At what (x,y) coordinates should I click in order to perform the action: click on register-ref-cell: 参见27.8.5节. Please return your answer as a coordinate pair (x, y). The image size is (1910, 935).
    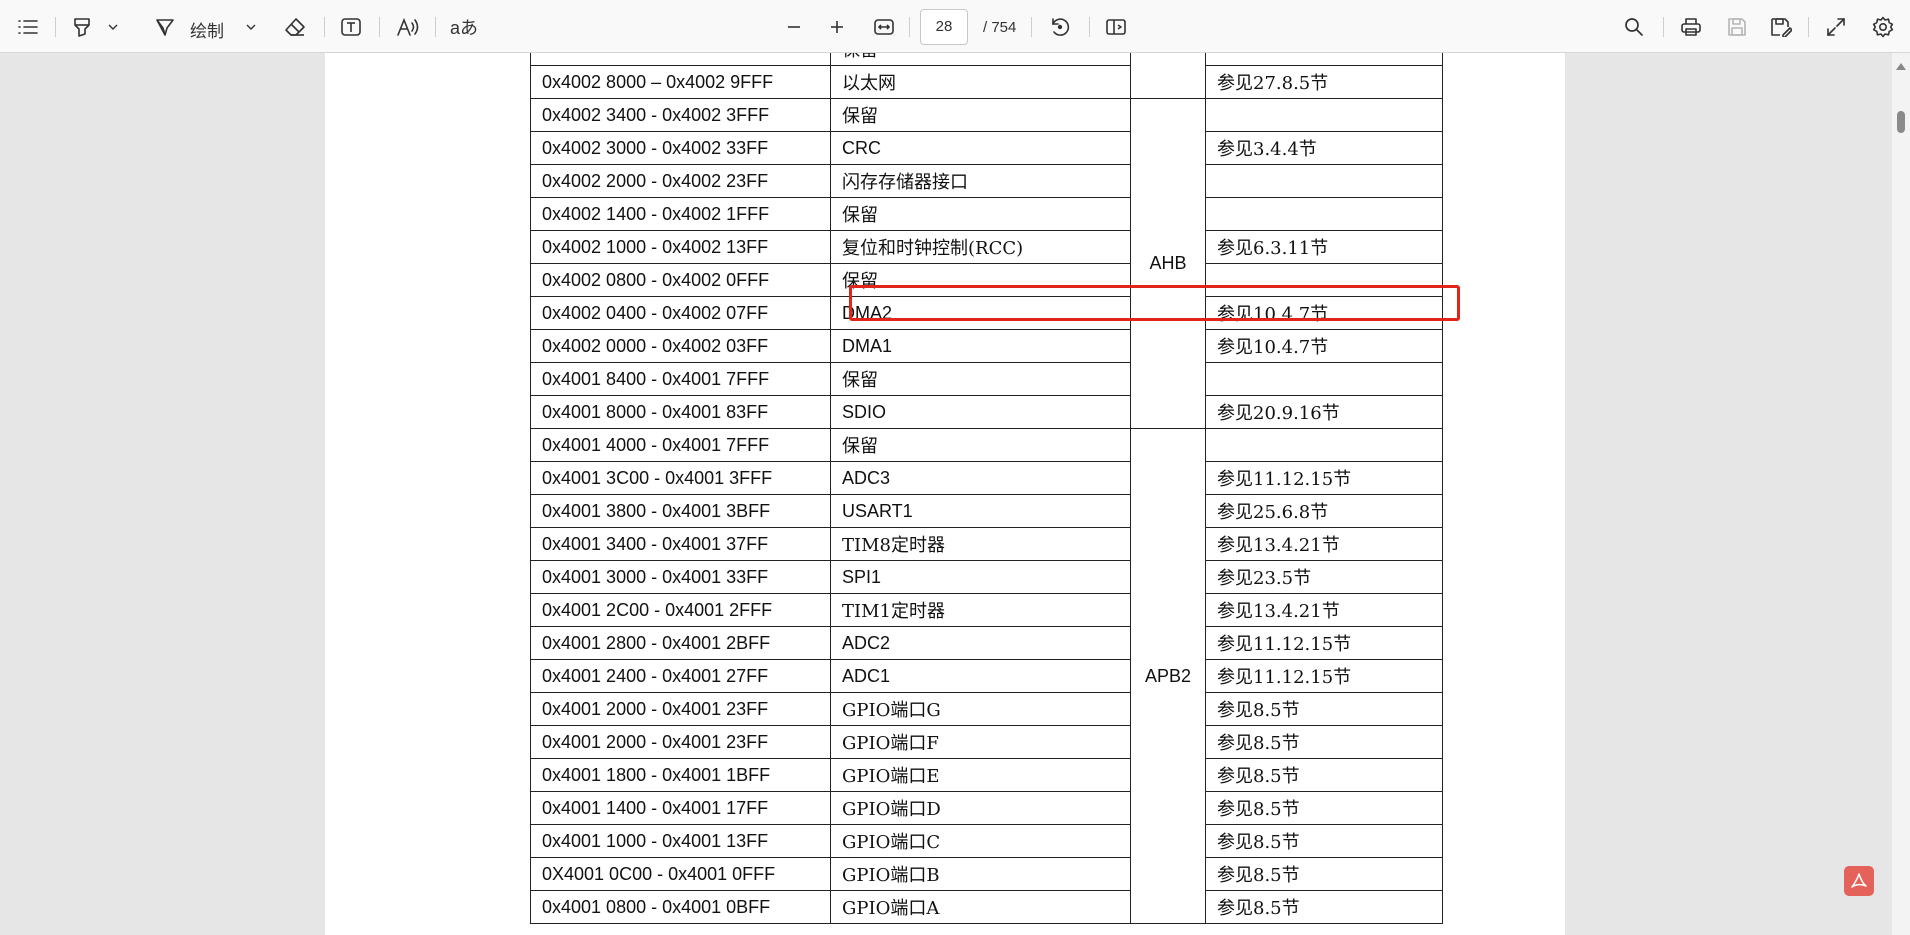
    Looking at the image, I should click on (1324, 82).